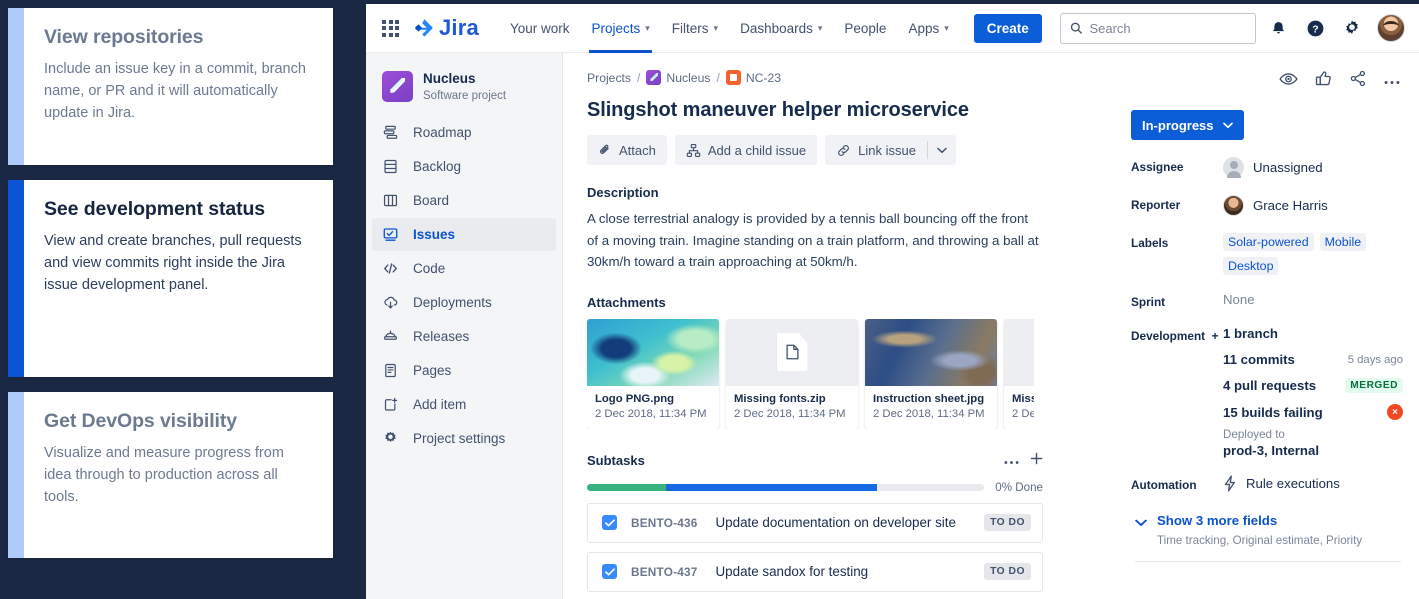 The image size is (1419, 599). What do you see at coordinates (635, 398) in the screenshot?
I see `attachment-name: Logo PNG.png` at bounding box center [635, 398].